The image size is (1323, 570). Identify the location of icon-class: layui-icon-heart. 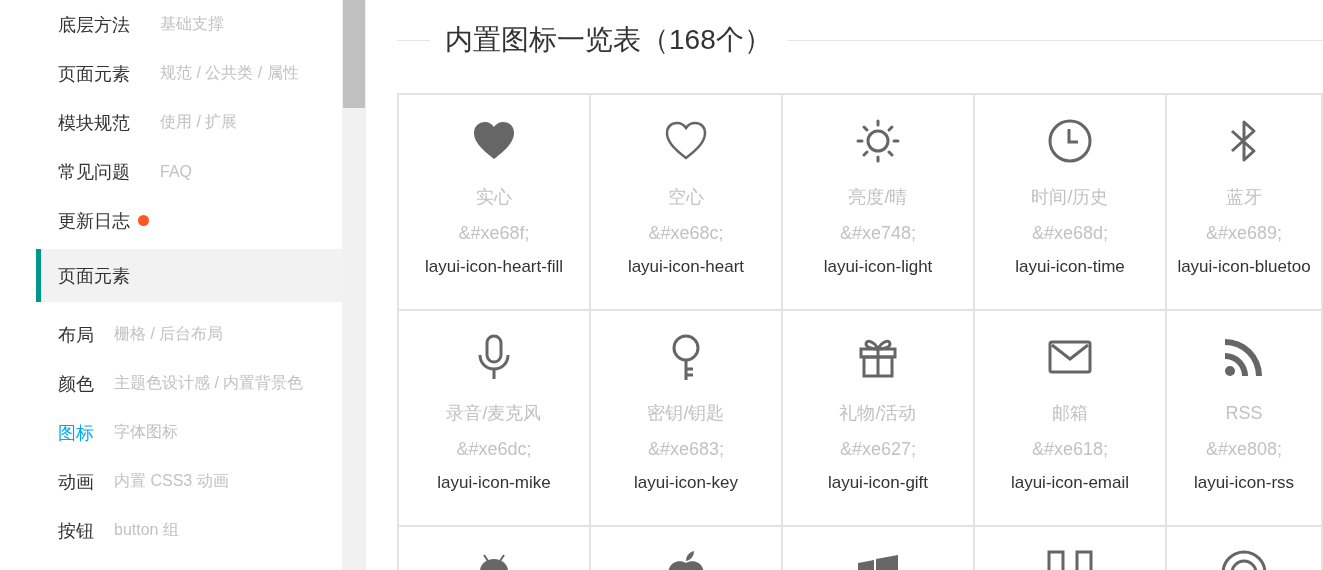
(686, 267).